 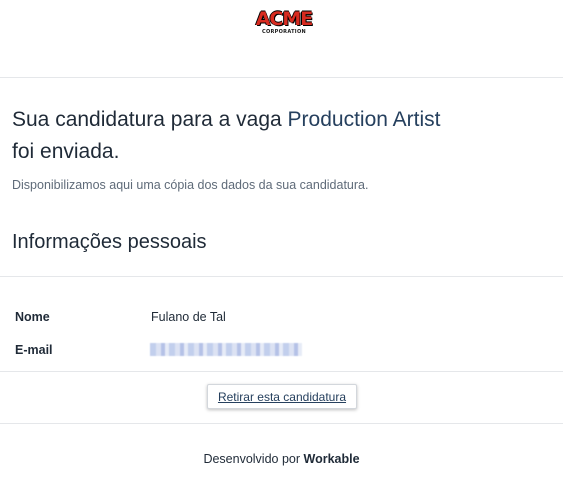 What do you see at coordinates (281, 276) in the screenshot?
I see `section-divider` at bounding box center [281, 276].